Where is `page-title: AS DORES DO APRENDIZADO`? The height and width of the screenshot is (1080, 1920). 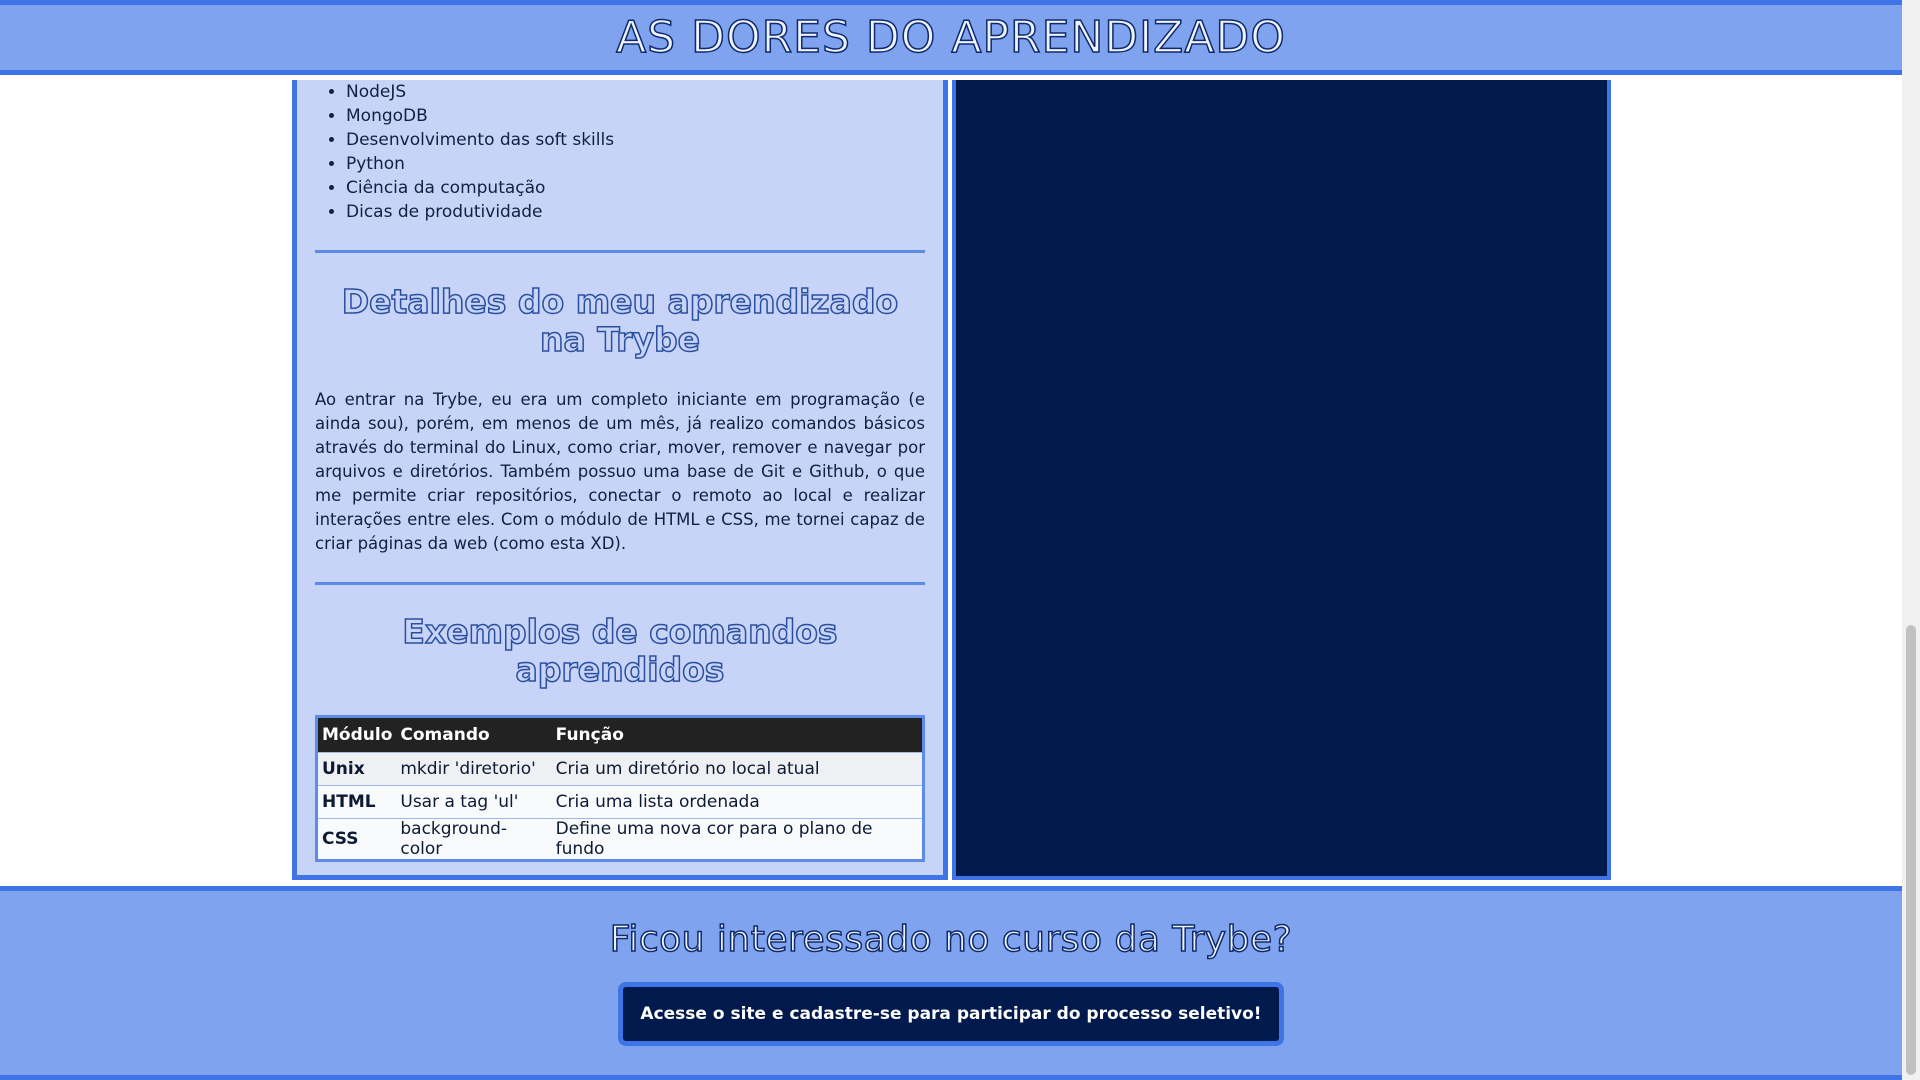
page-title: AS DORES DO APRENDIZADO is located at coordinates (950, 37).